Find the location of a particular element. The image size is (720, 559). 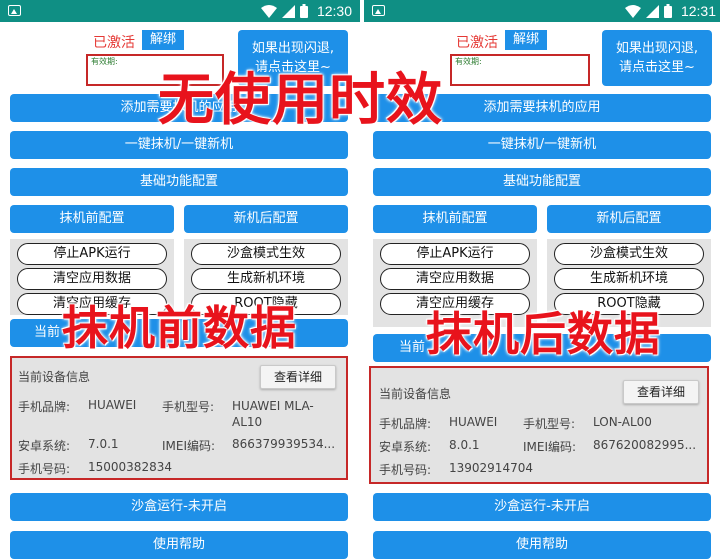

phone-value: 13902914704 is located at coordinates (491, 468).